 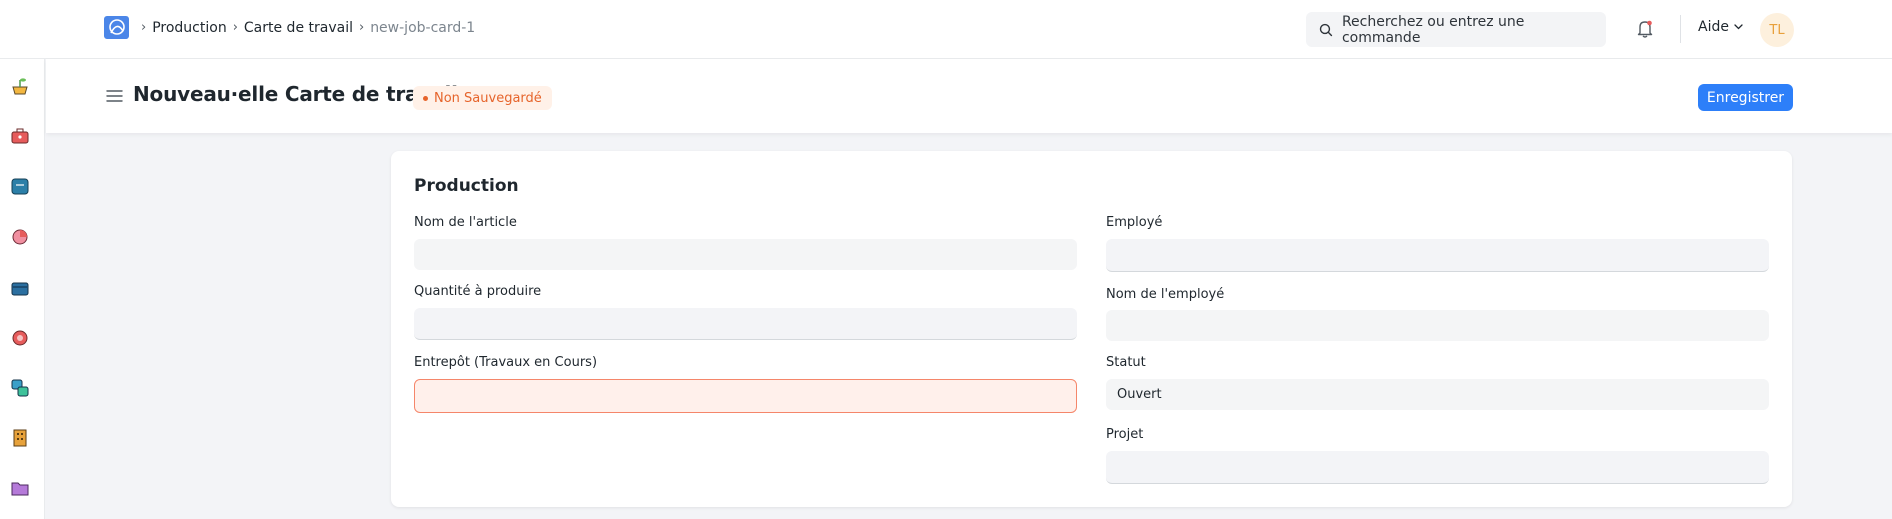 I want to click on breadcrumb-job-card: Carte de travail, so click(x=298, y=28).